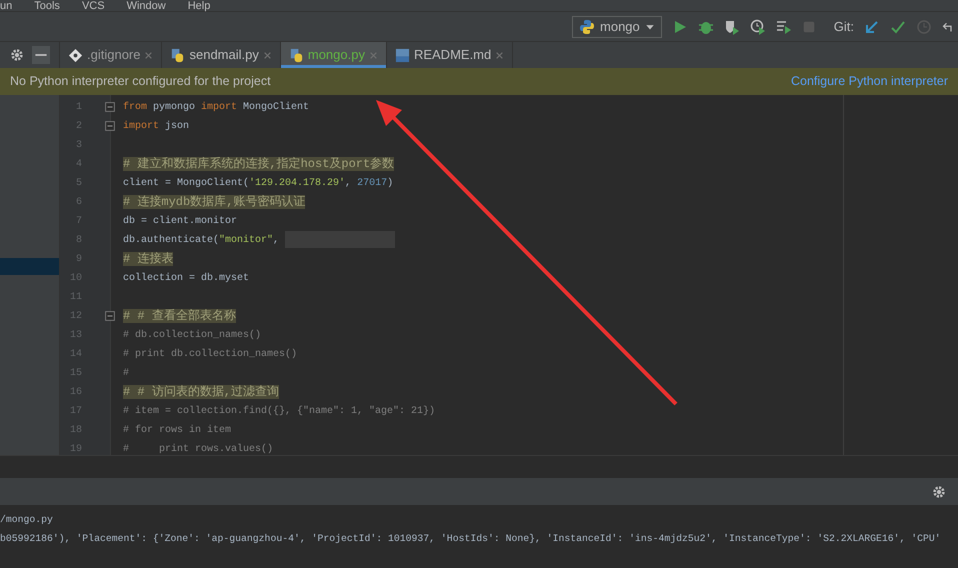  Describe the element at coordinates (6, 6) in the screenshot. I see `menu-item: un` at that location.